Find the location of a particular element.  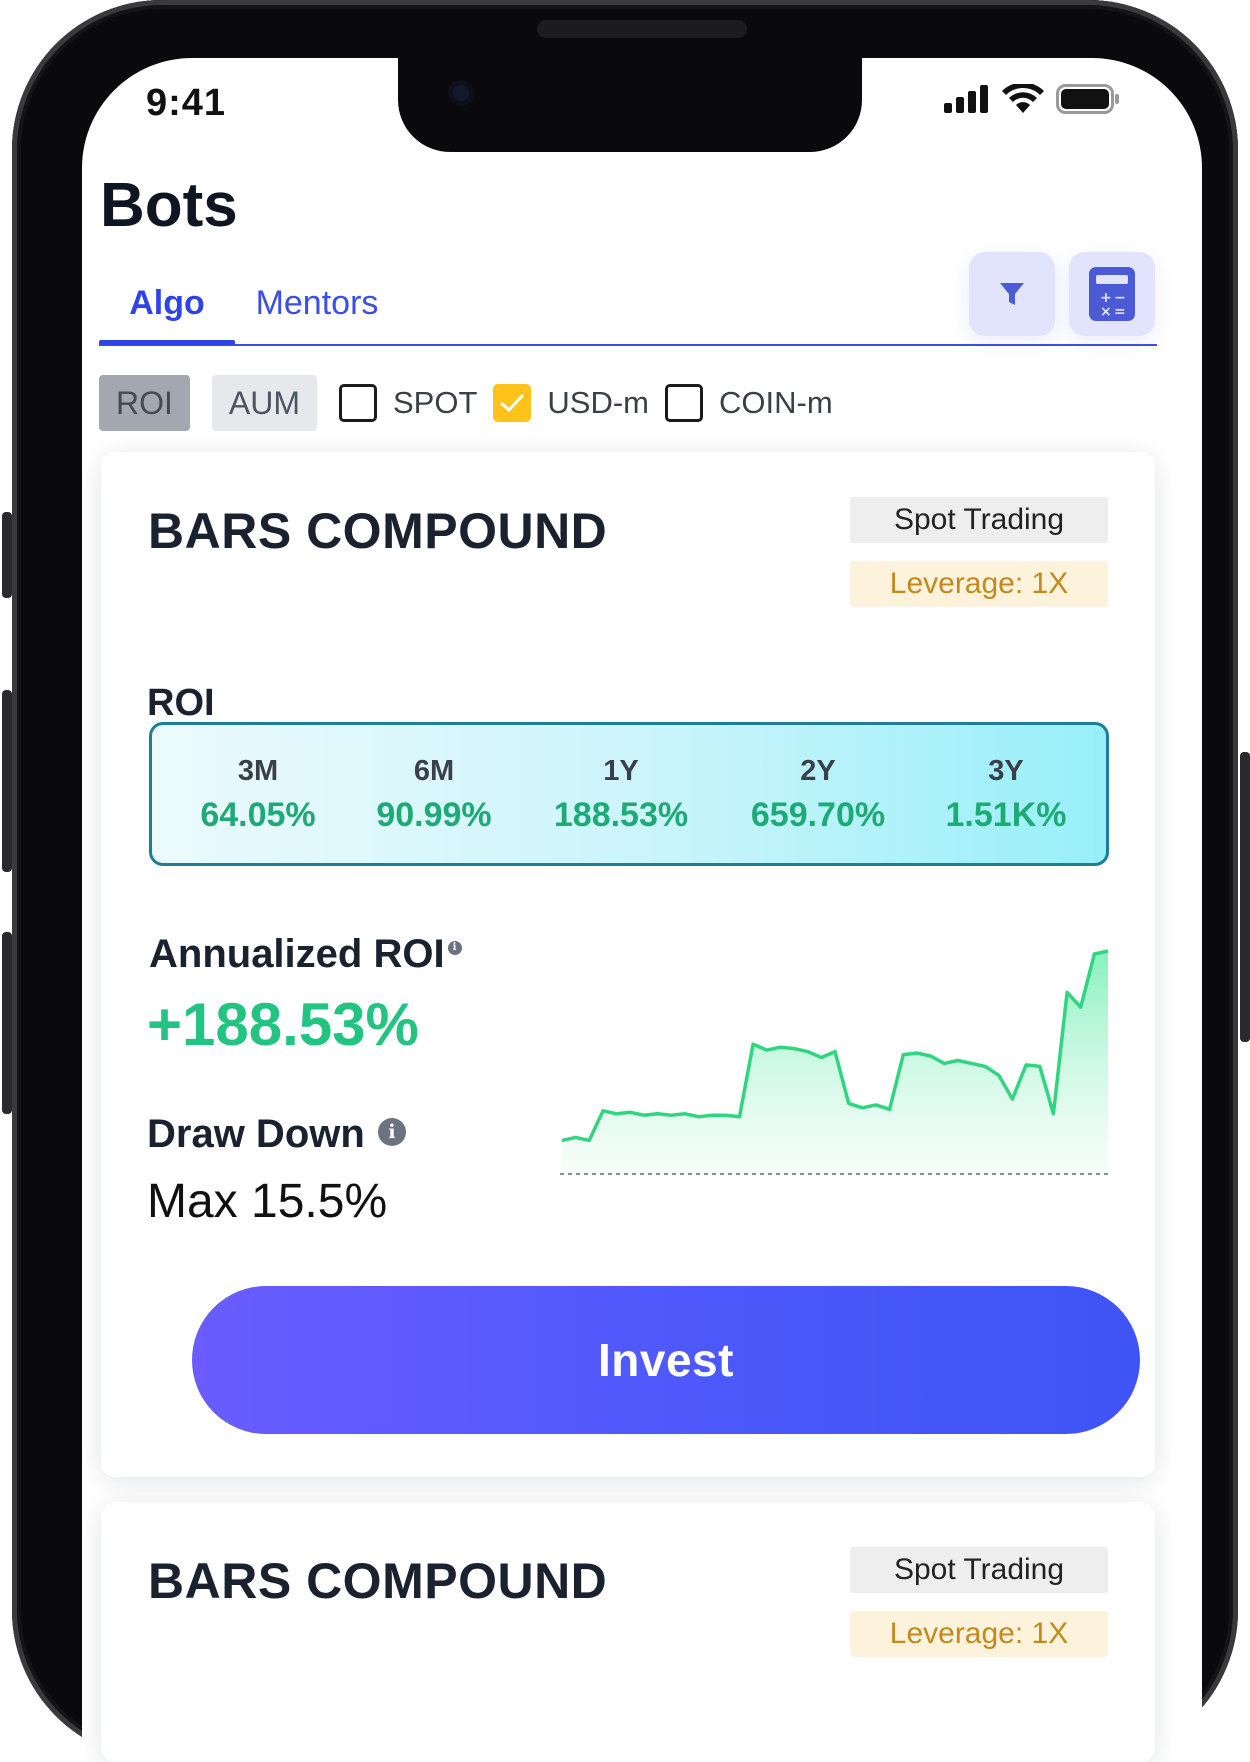

calculator-button: + − × = is located at coordinates (1112, 294).